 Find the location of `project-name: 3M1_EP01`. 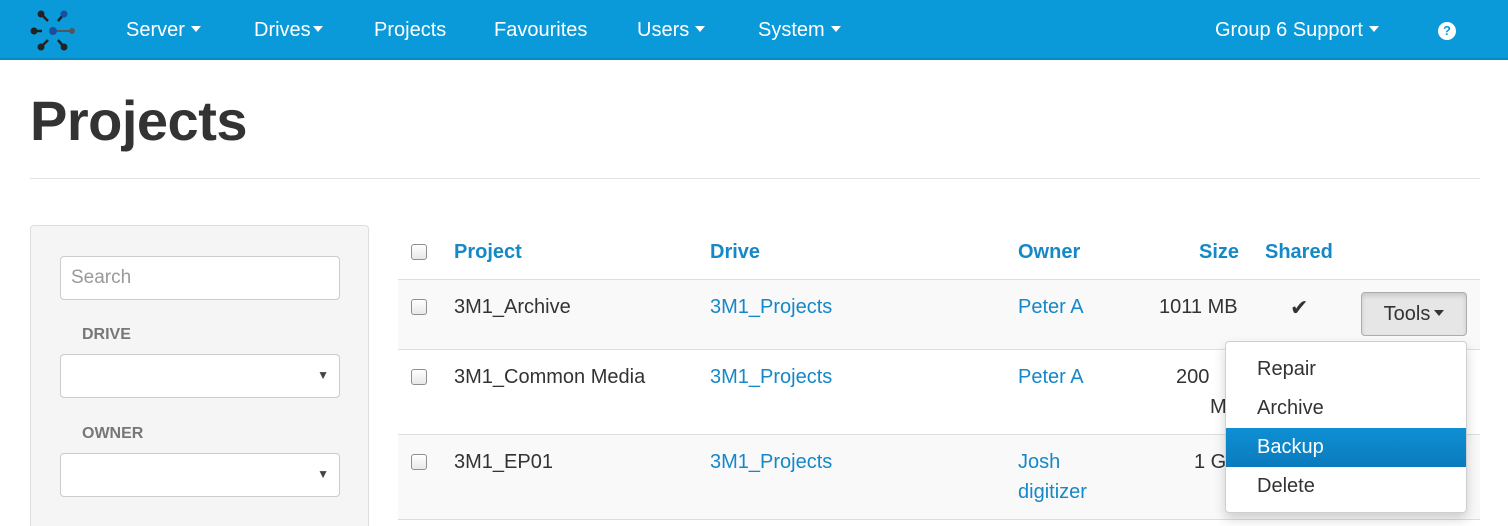

project-name: 3M1_EP01 is located at coordinates (503, 462).